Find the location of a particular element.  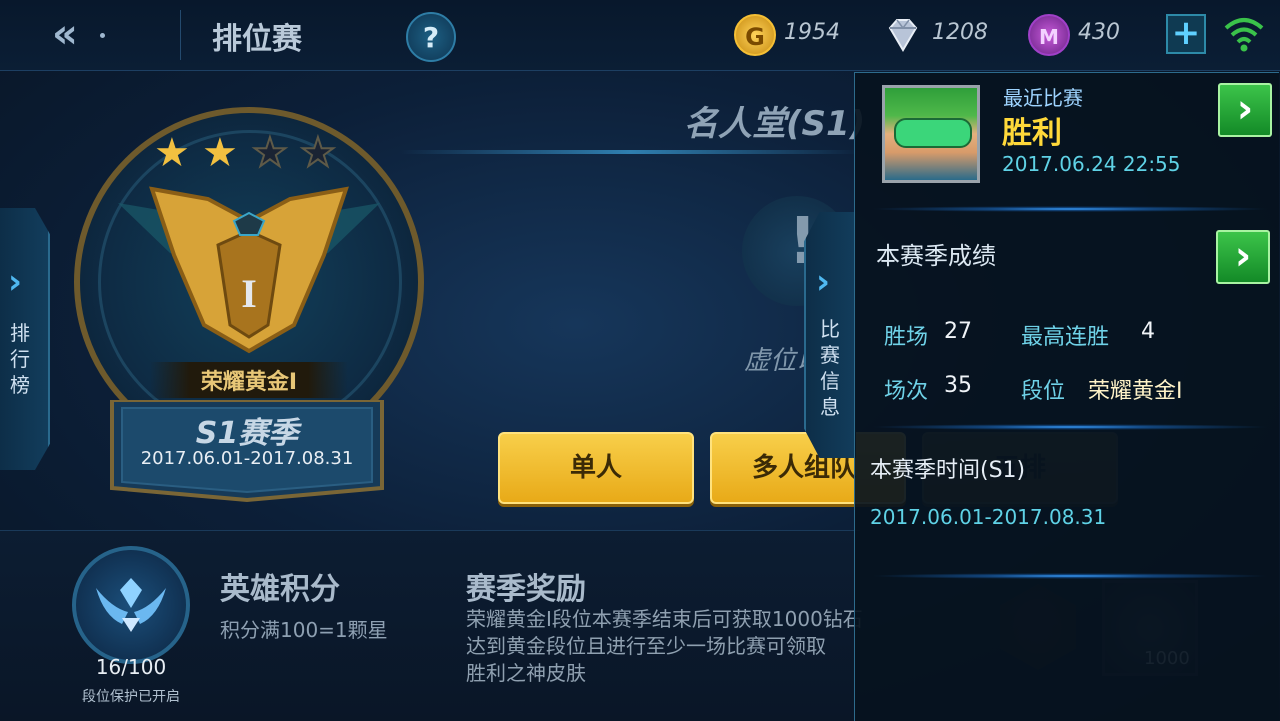

tier-value: 荣耀黄金I is located at coordinates (1135, 391).